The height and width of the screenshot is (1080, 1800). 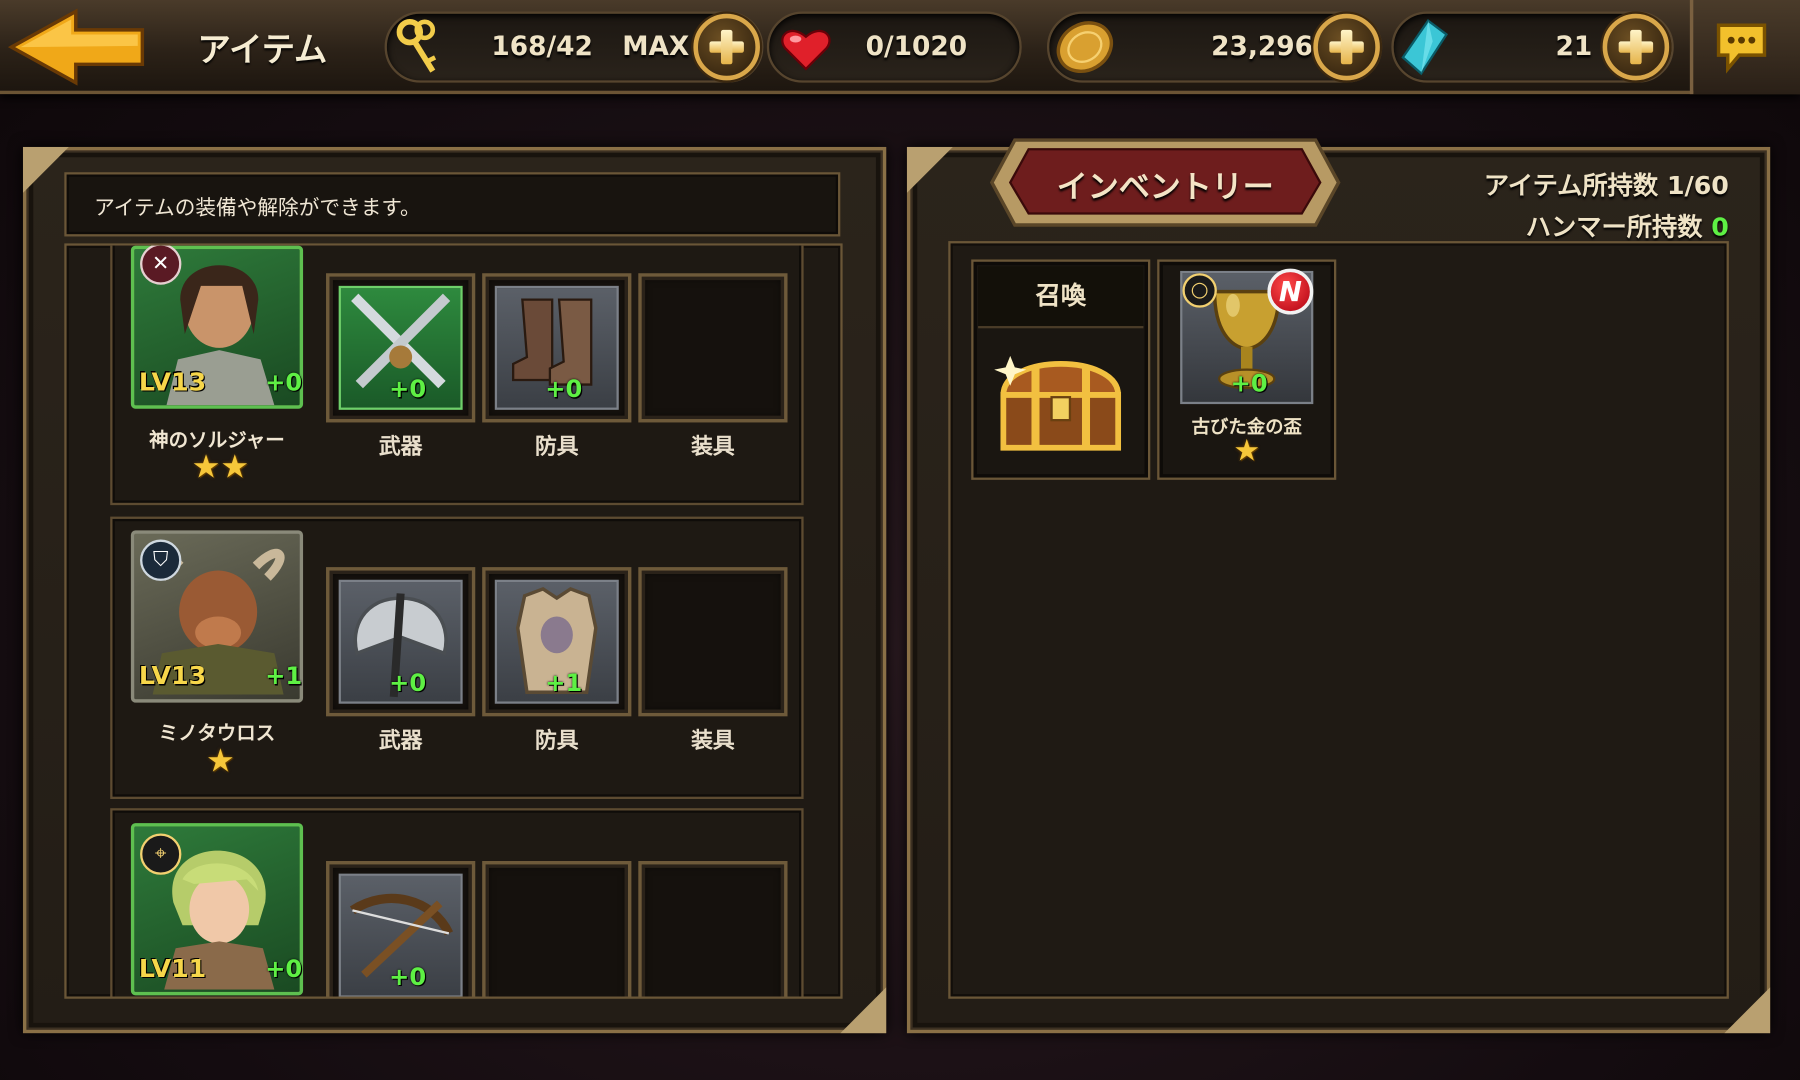 I want to click on page-title: アイテム, so click(x=262, y=49).